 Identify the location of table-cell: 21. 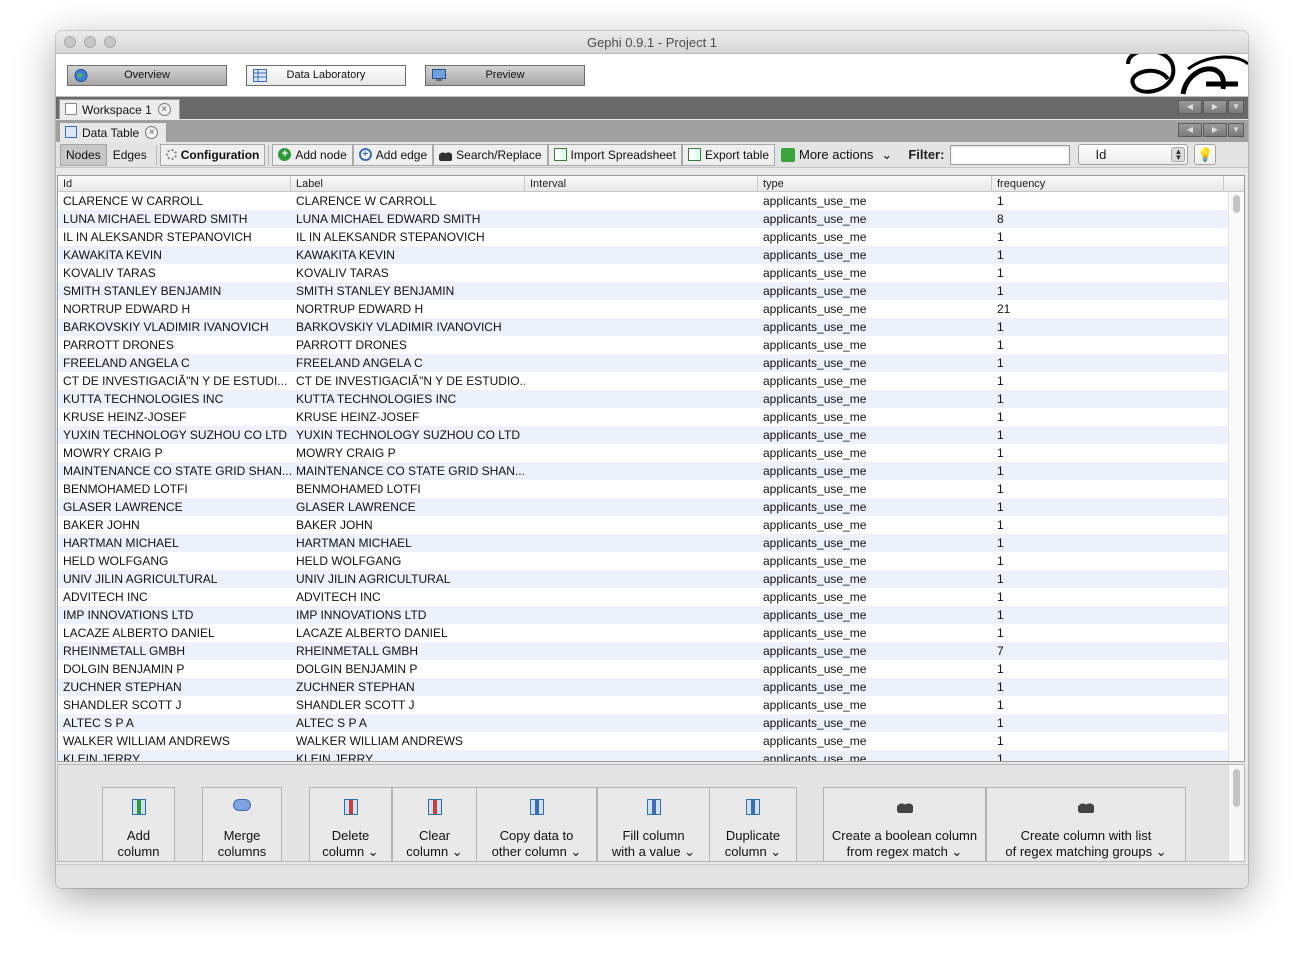
(1108, 309).